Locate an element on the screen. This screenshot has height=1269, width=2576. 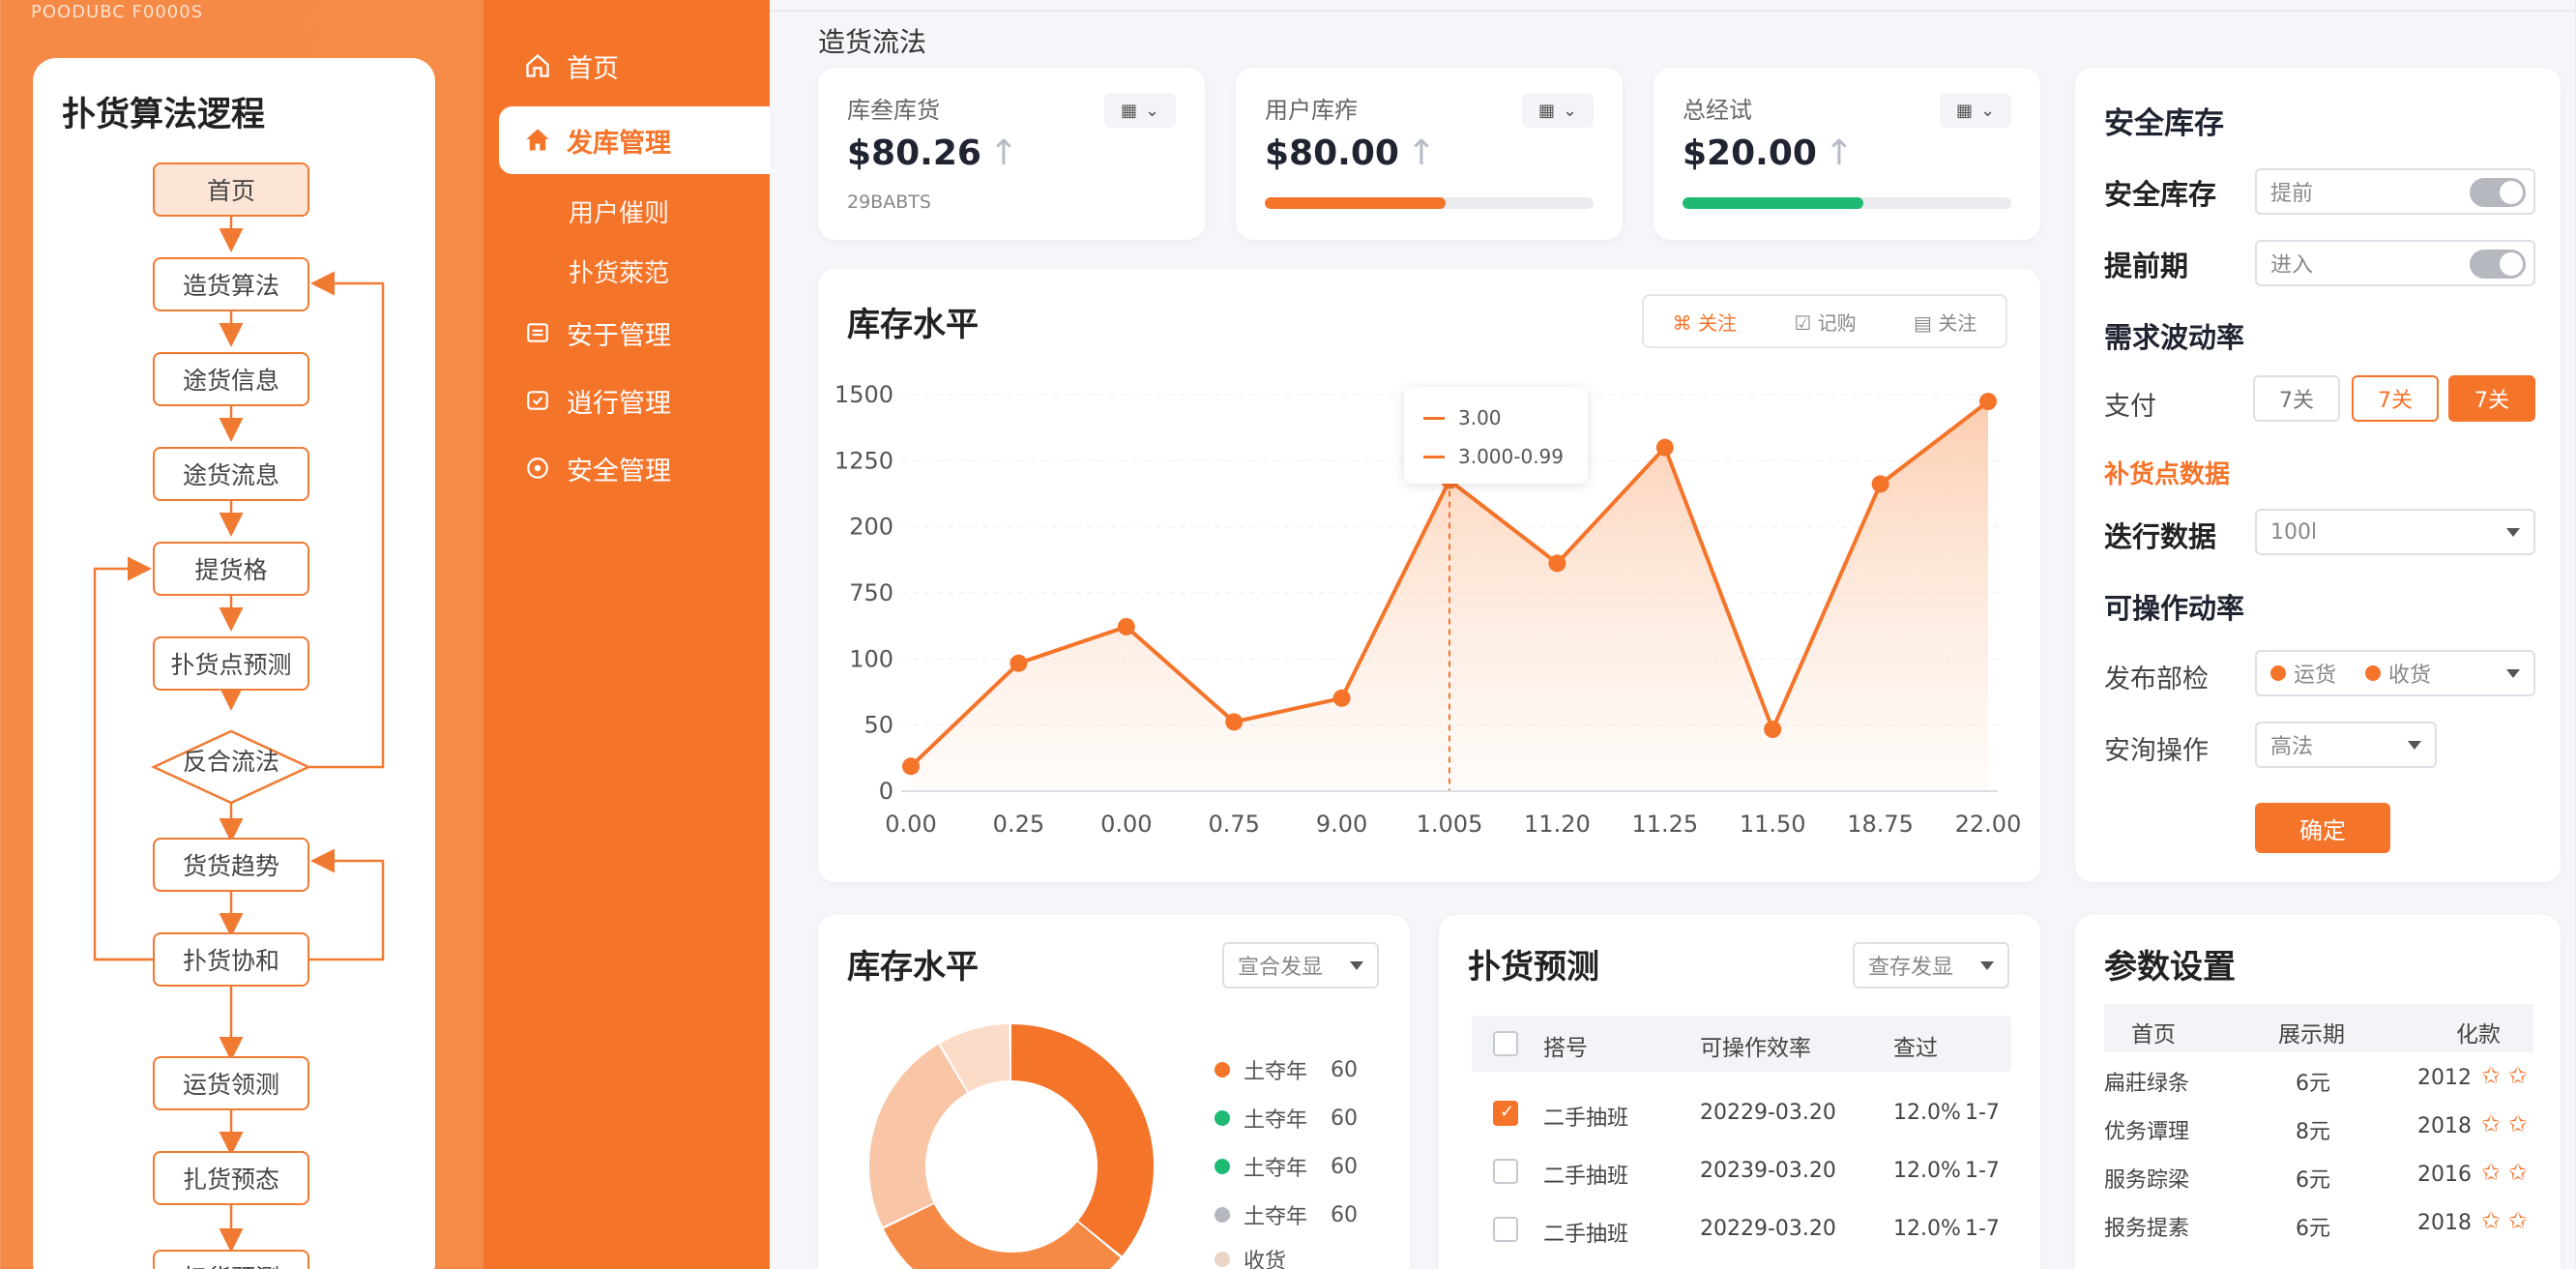
period-pill-active: 7关 is located at coordinates (2491, 398).